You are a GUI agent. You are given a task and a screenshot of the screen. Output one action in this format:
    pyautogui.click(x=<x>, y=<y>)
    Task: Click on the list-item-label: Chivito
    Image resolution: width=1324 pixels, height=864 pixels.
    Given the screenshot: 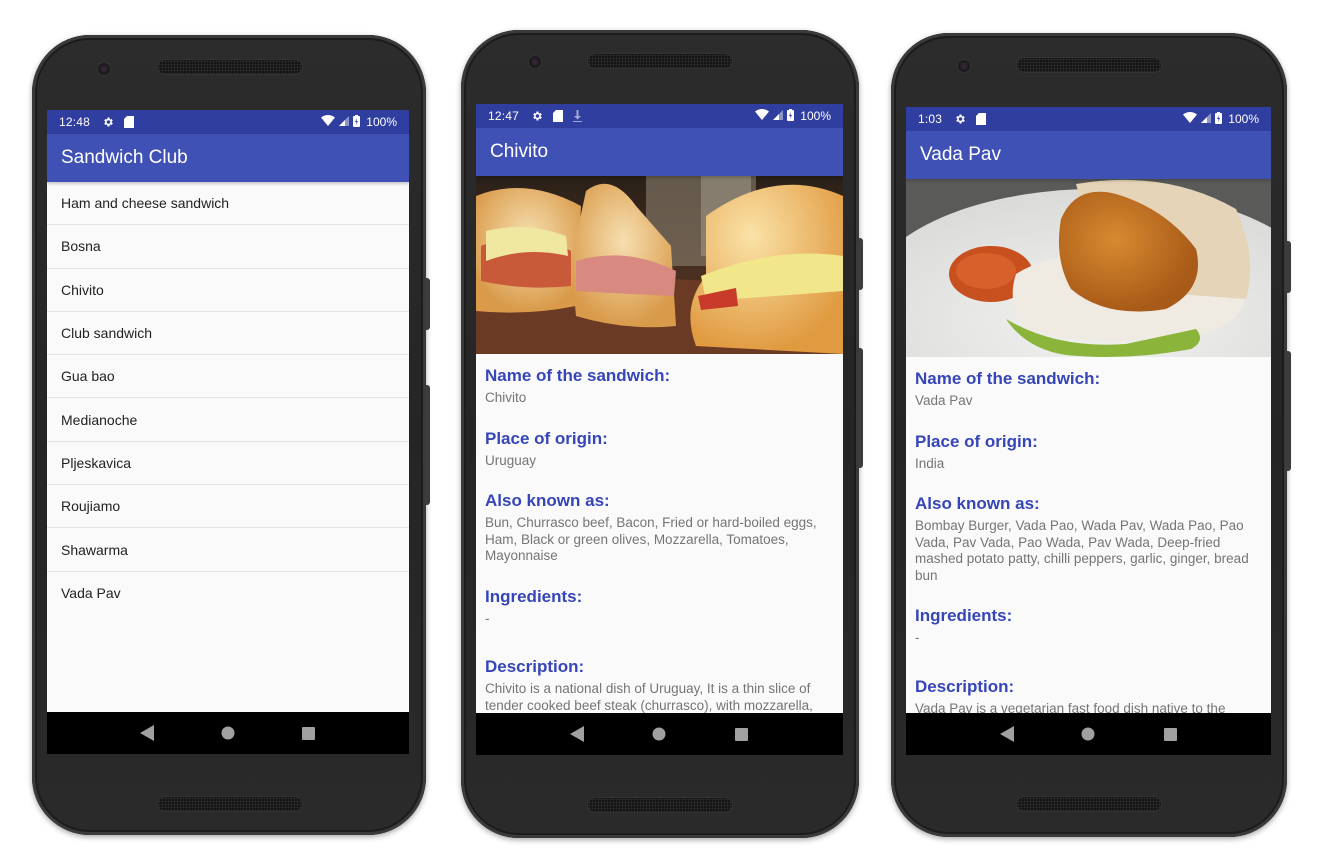 What is the action you would take?
    pyautogui.click(x=82, y=289)
    